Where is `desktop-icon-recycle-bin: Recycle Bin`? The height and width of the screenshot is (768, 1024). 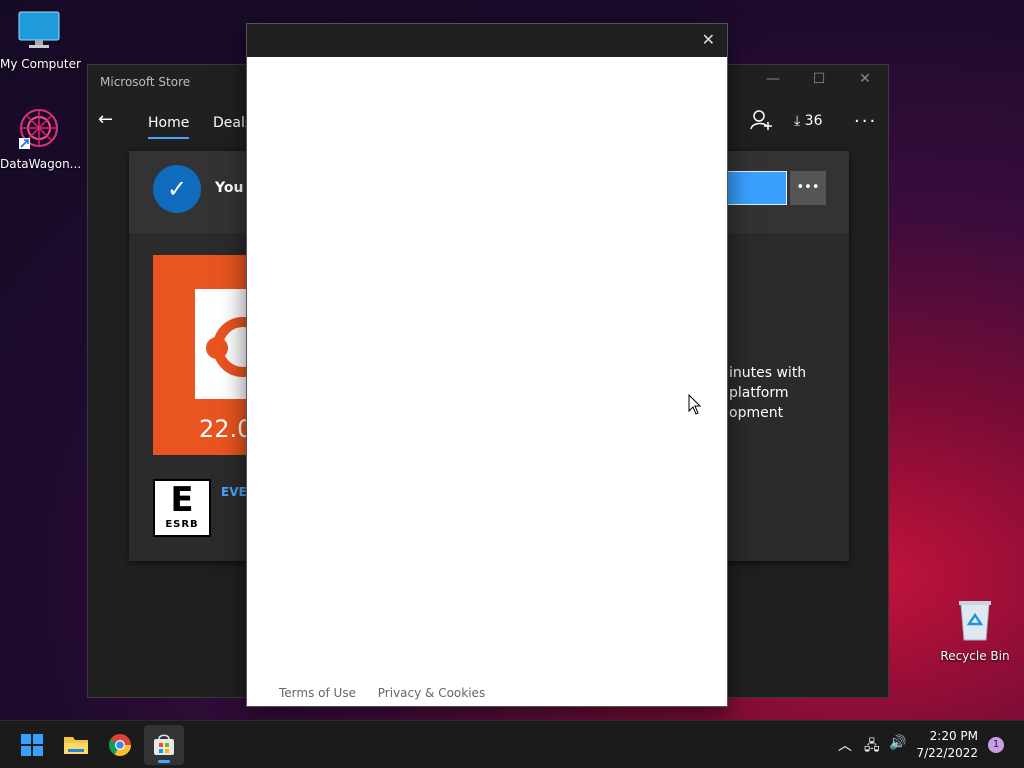 desktop-icon-recycle-bin: Recycle Bin is located at coordinates (975, 630).